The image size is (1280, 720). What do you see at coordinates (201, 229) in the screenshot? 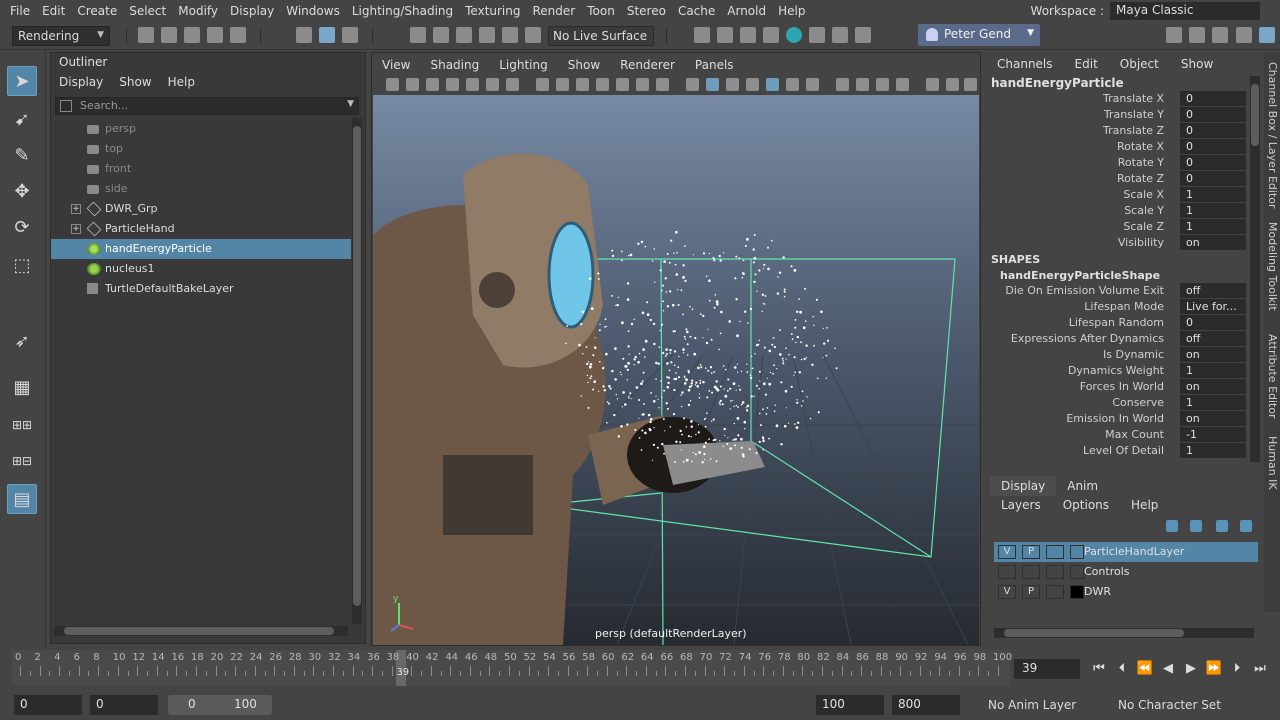
I see `outliner-item: + ParticleHand` at bounding box center [201, 229].